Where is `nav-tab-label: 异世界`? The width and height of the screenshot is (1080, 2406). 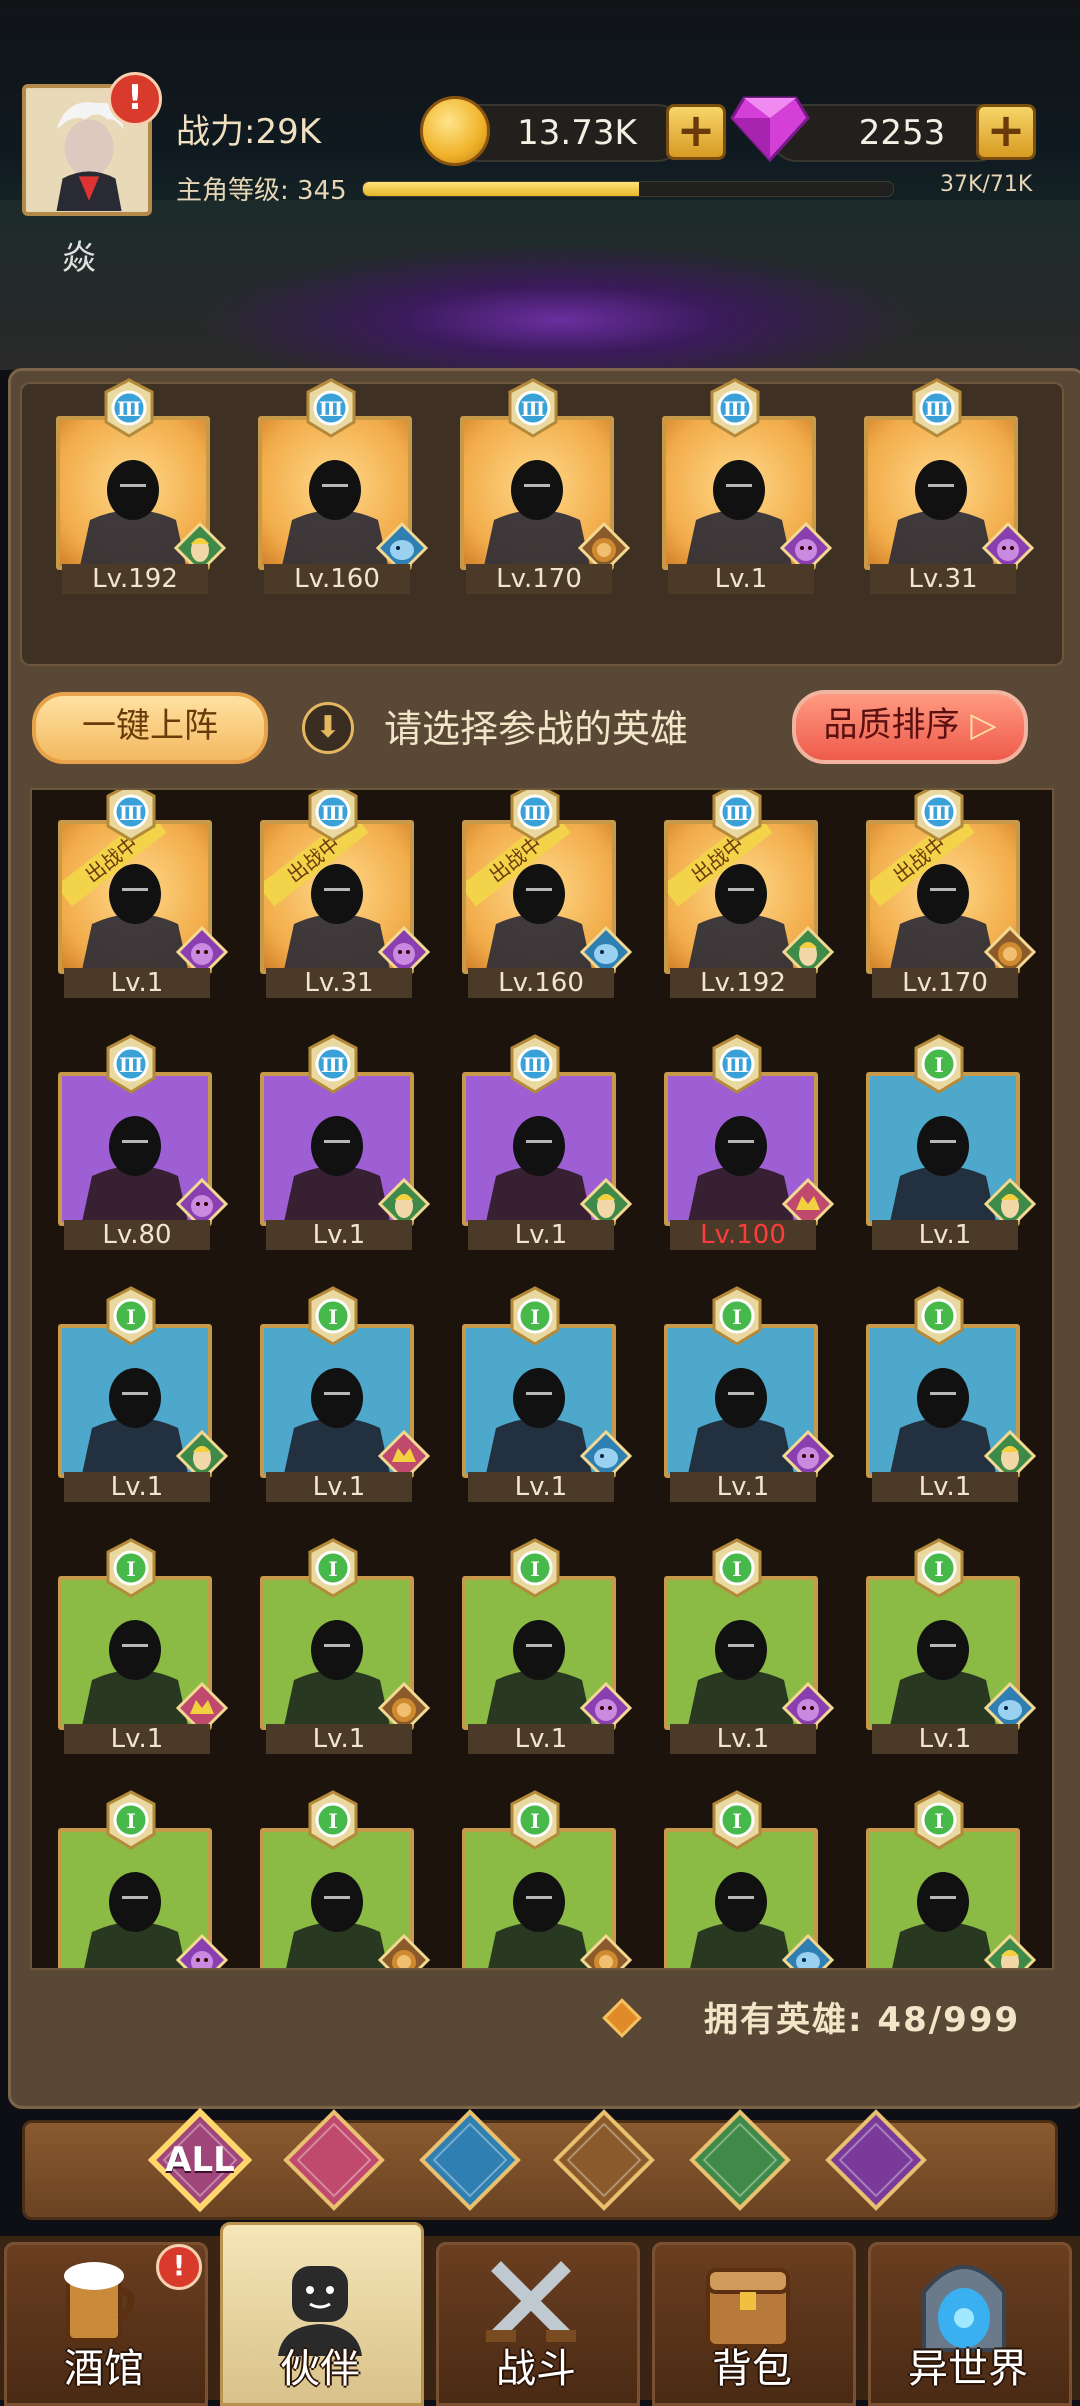 nav-tab-label: 异世界 is located at coordinates (968, 2369).